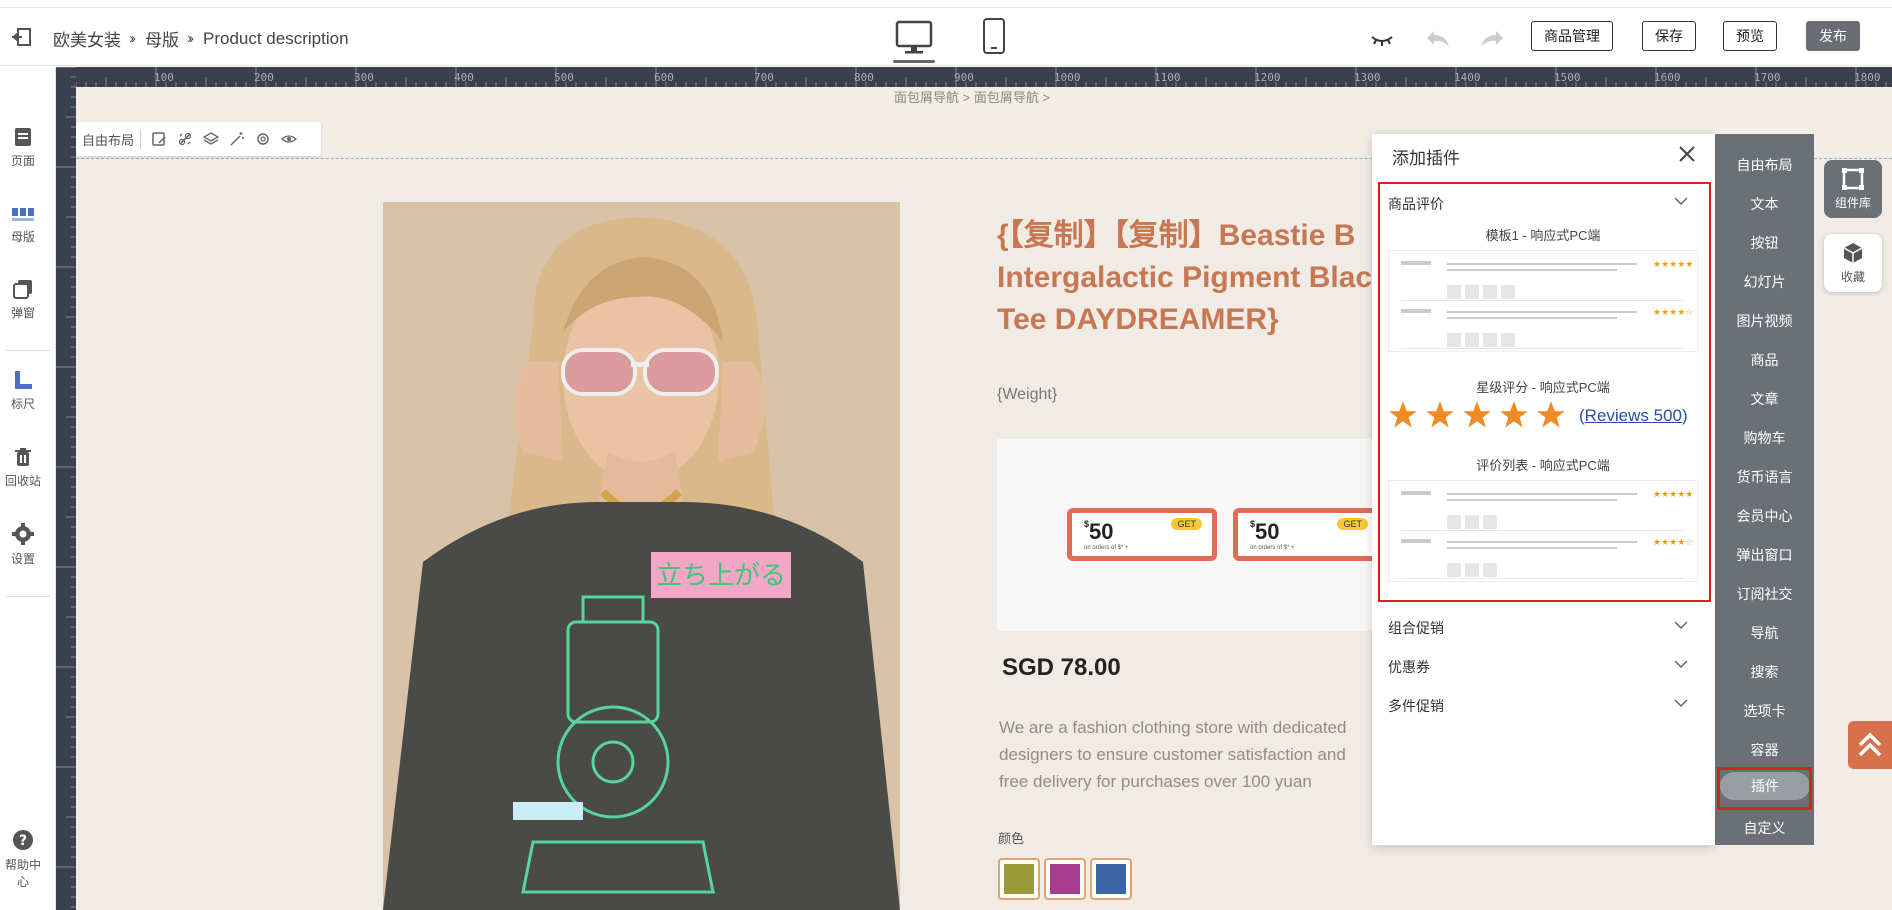  What do you see at coordinates (1764, 594) in the screenshot?
I see `rail-item-subscribe-social: 订阅社交` at bounding box center [1764, 594].